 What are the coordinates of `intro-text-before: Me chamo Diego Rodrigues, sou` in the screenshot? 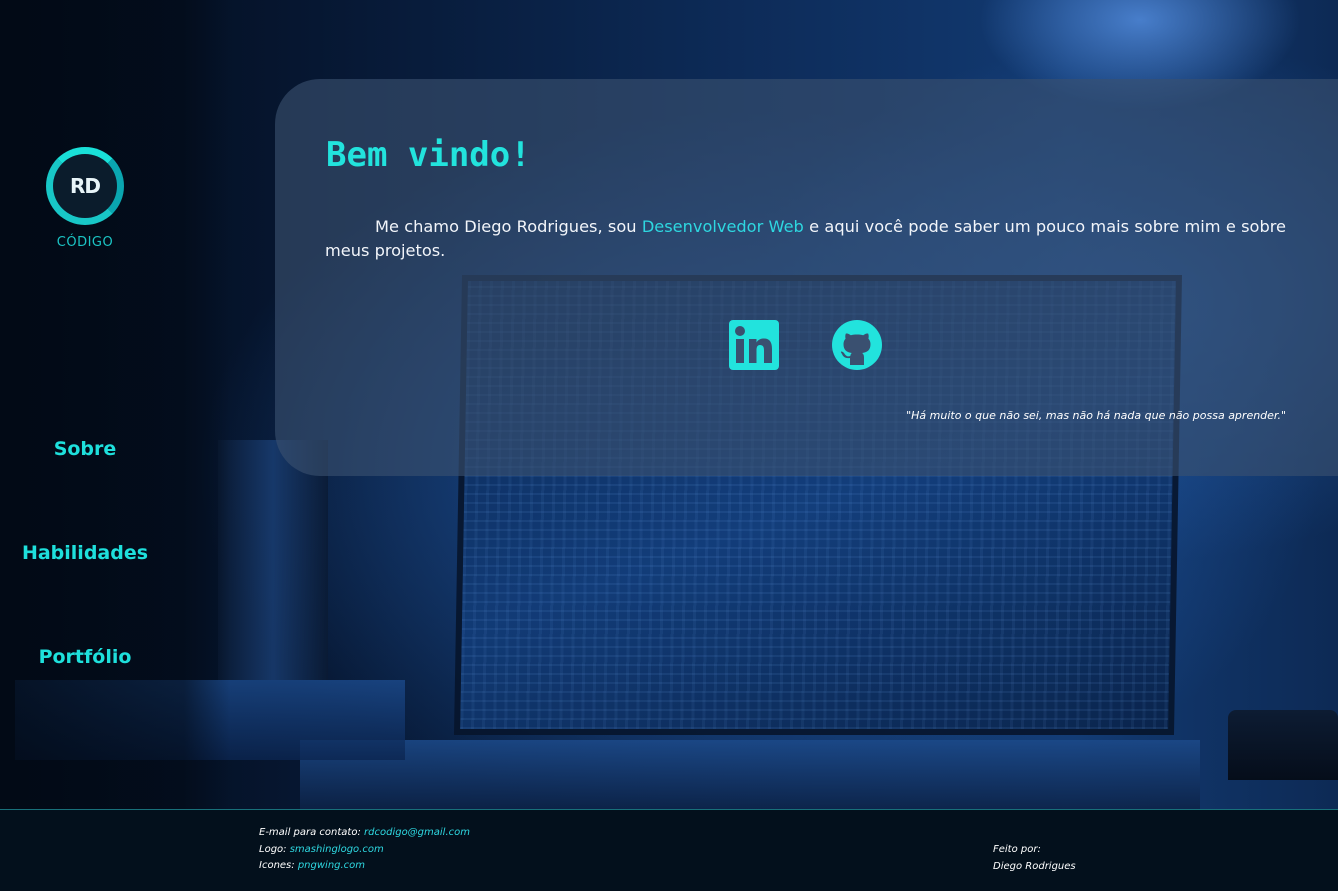 It's located at (508, 226).